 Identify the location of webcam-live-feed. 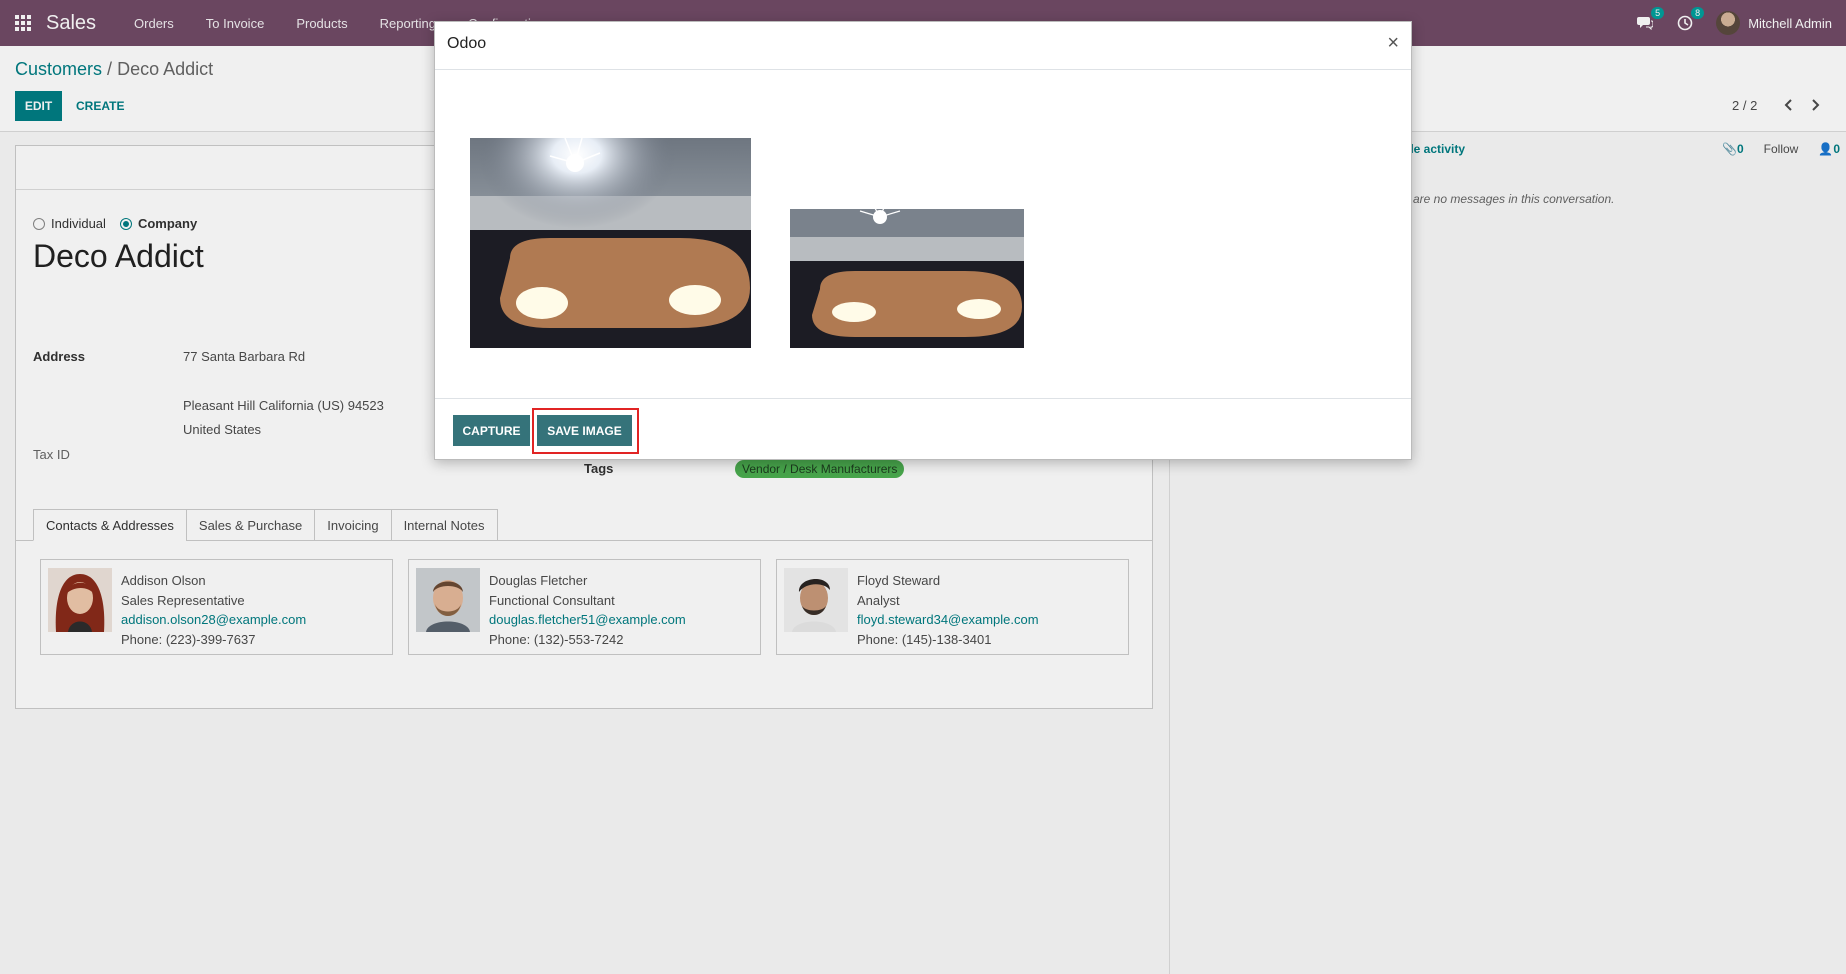
(610, 243).